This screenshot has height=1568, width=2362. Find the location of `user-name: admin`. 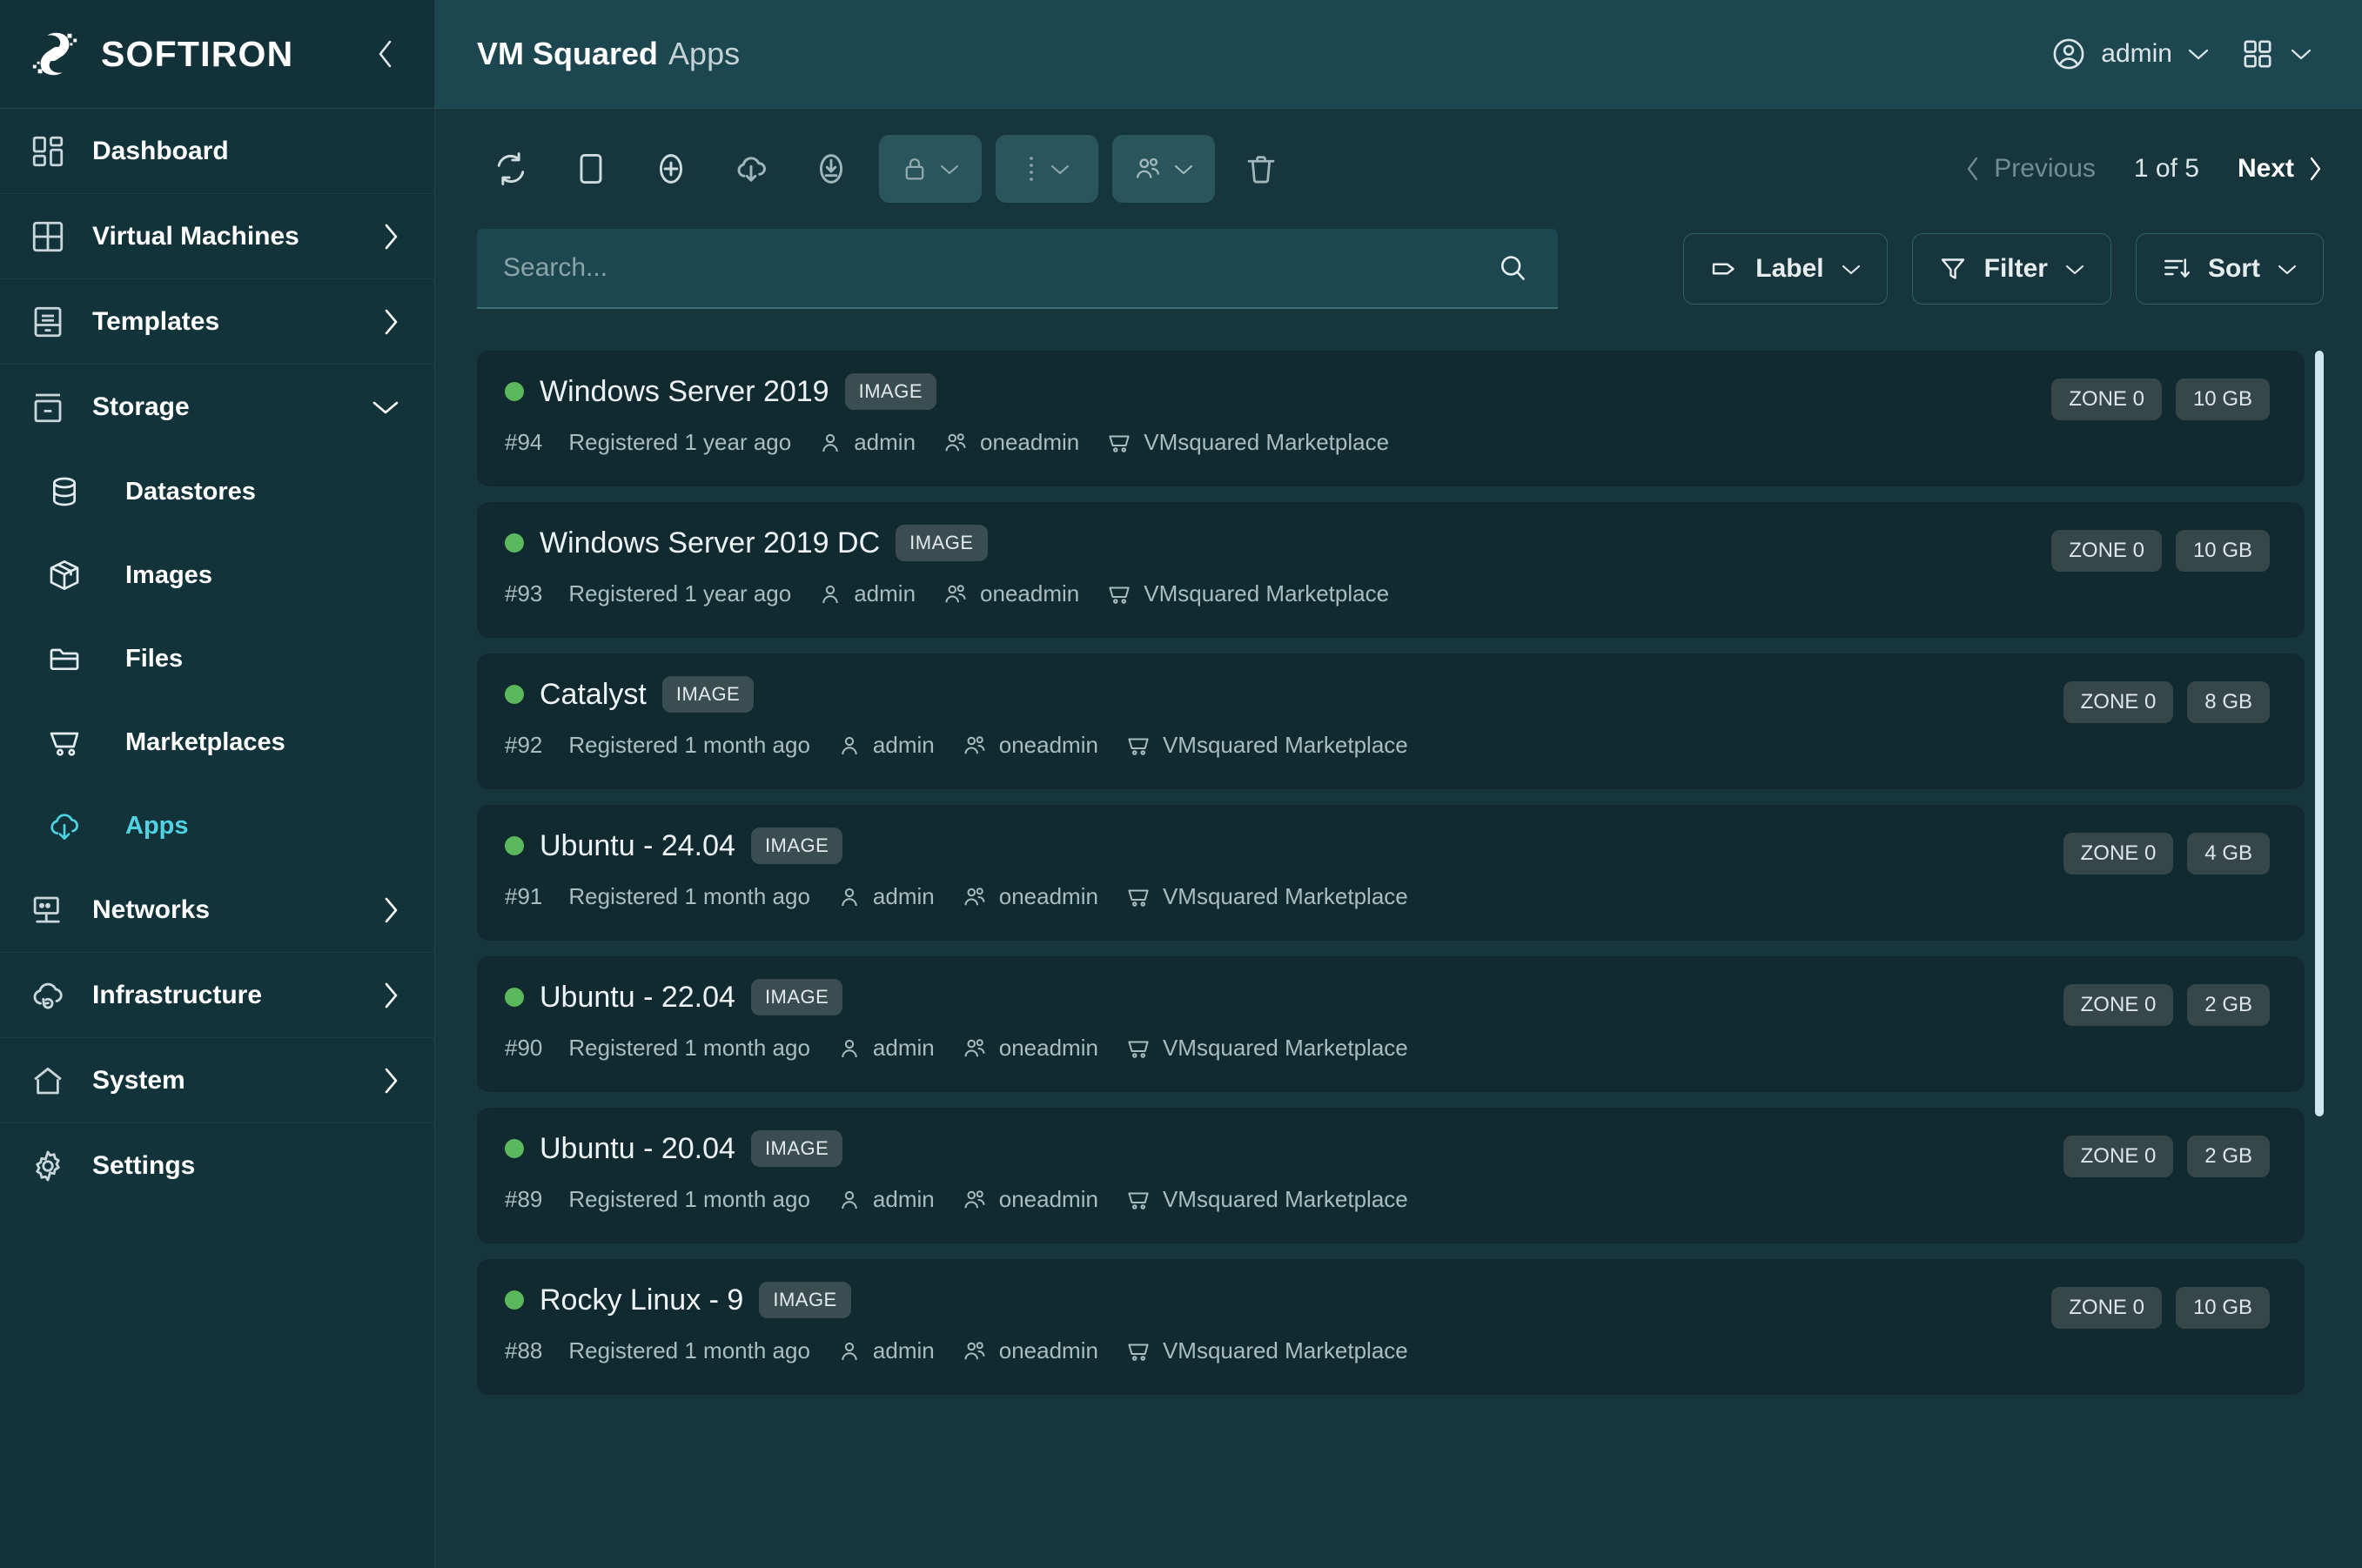

user-name: admin is located at coordinates (2136, 54).